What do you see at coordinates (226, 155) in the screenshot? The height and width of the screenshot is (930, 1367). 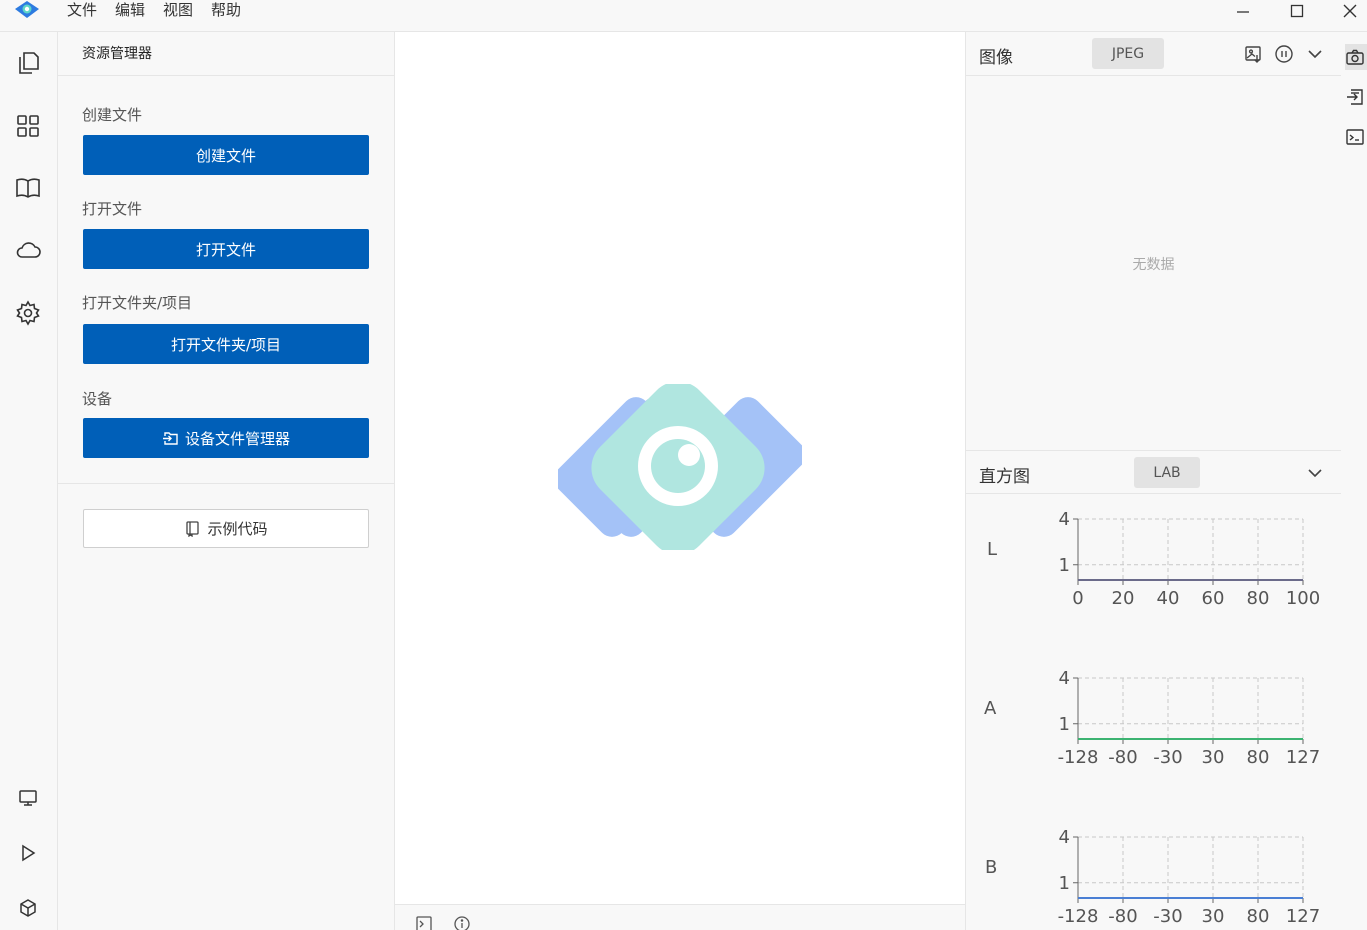 I see `create-file-button: 创建文件` at bounding box center [226, 155].